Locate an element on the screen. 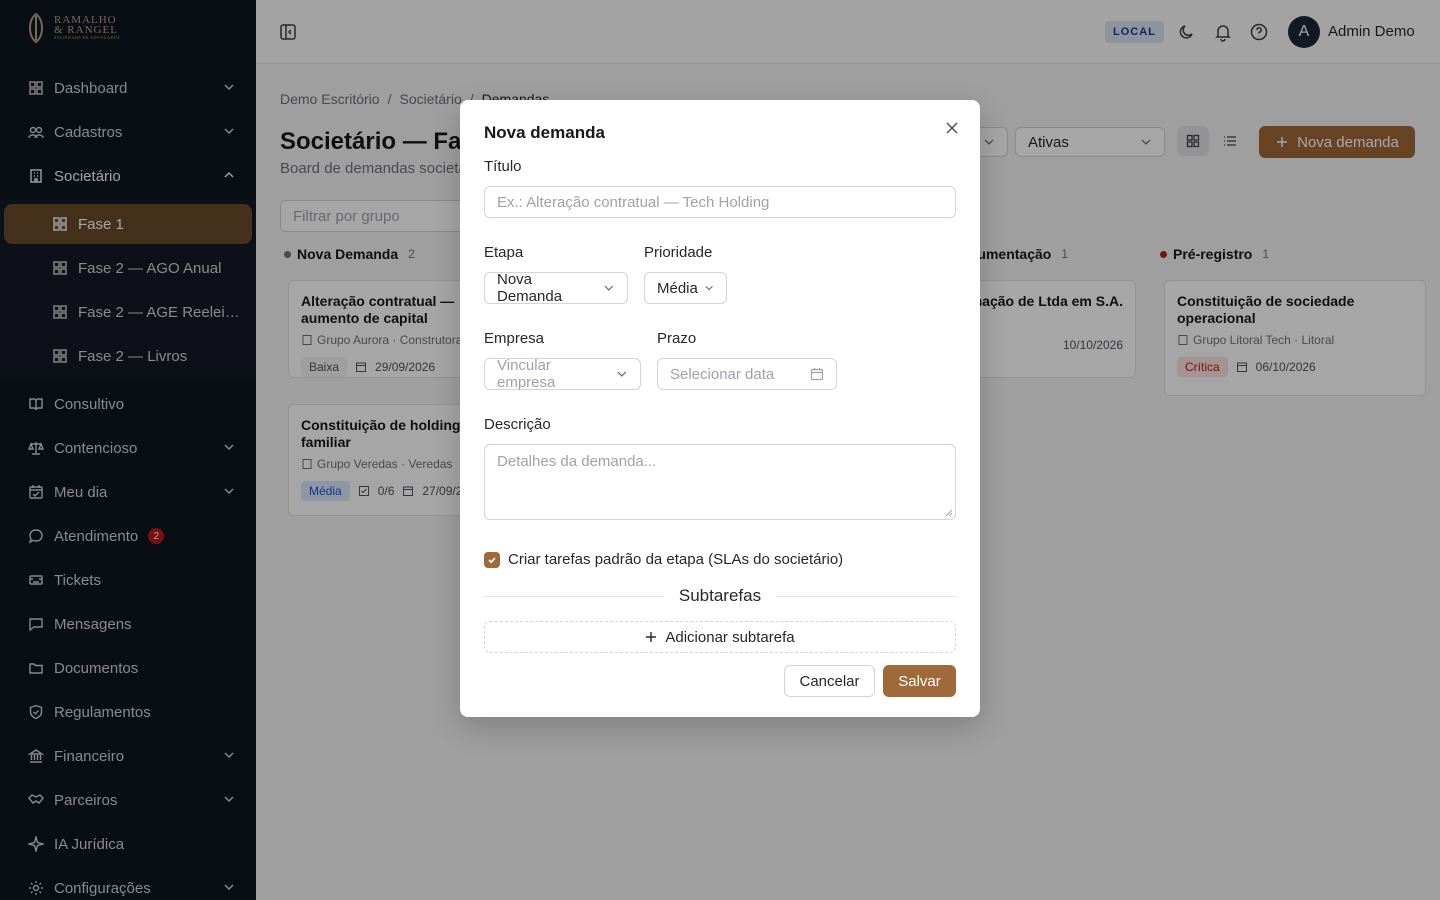 Image resolution: width=1440 pixels, height=900 pixels. priority-label: Prioridade is located at coordinates (678, 252).